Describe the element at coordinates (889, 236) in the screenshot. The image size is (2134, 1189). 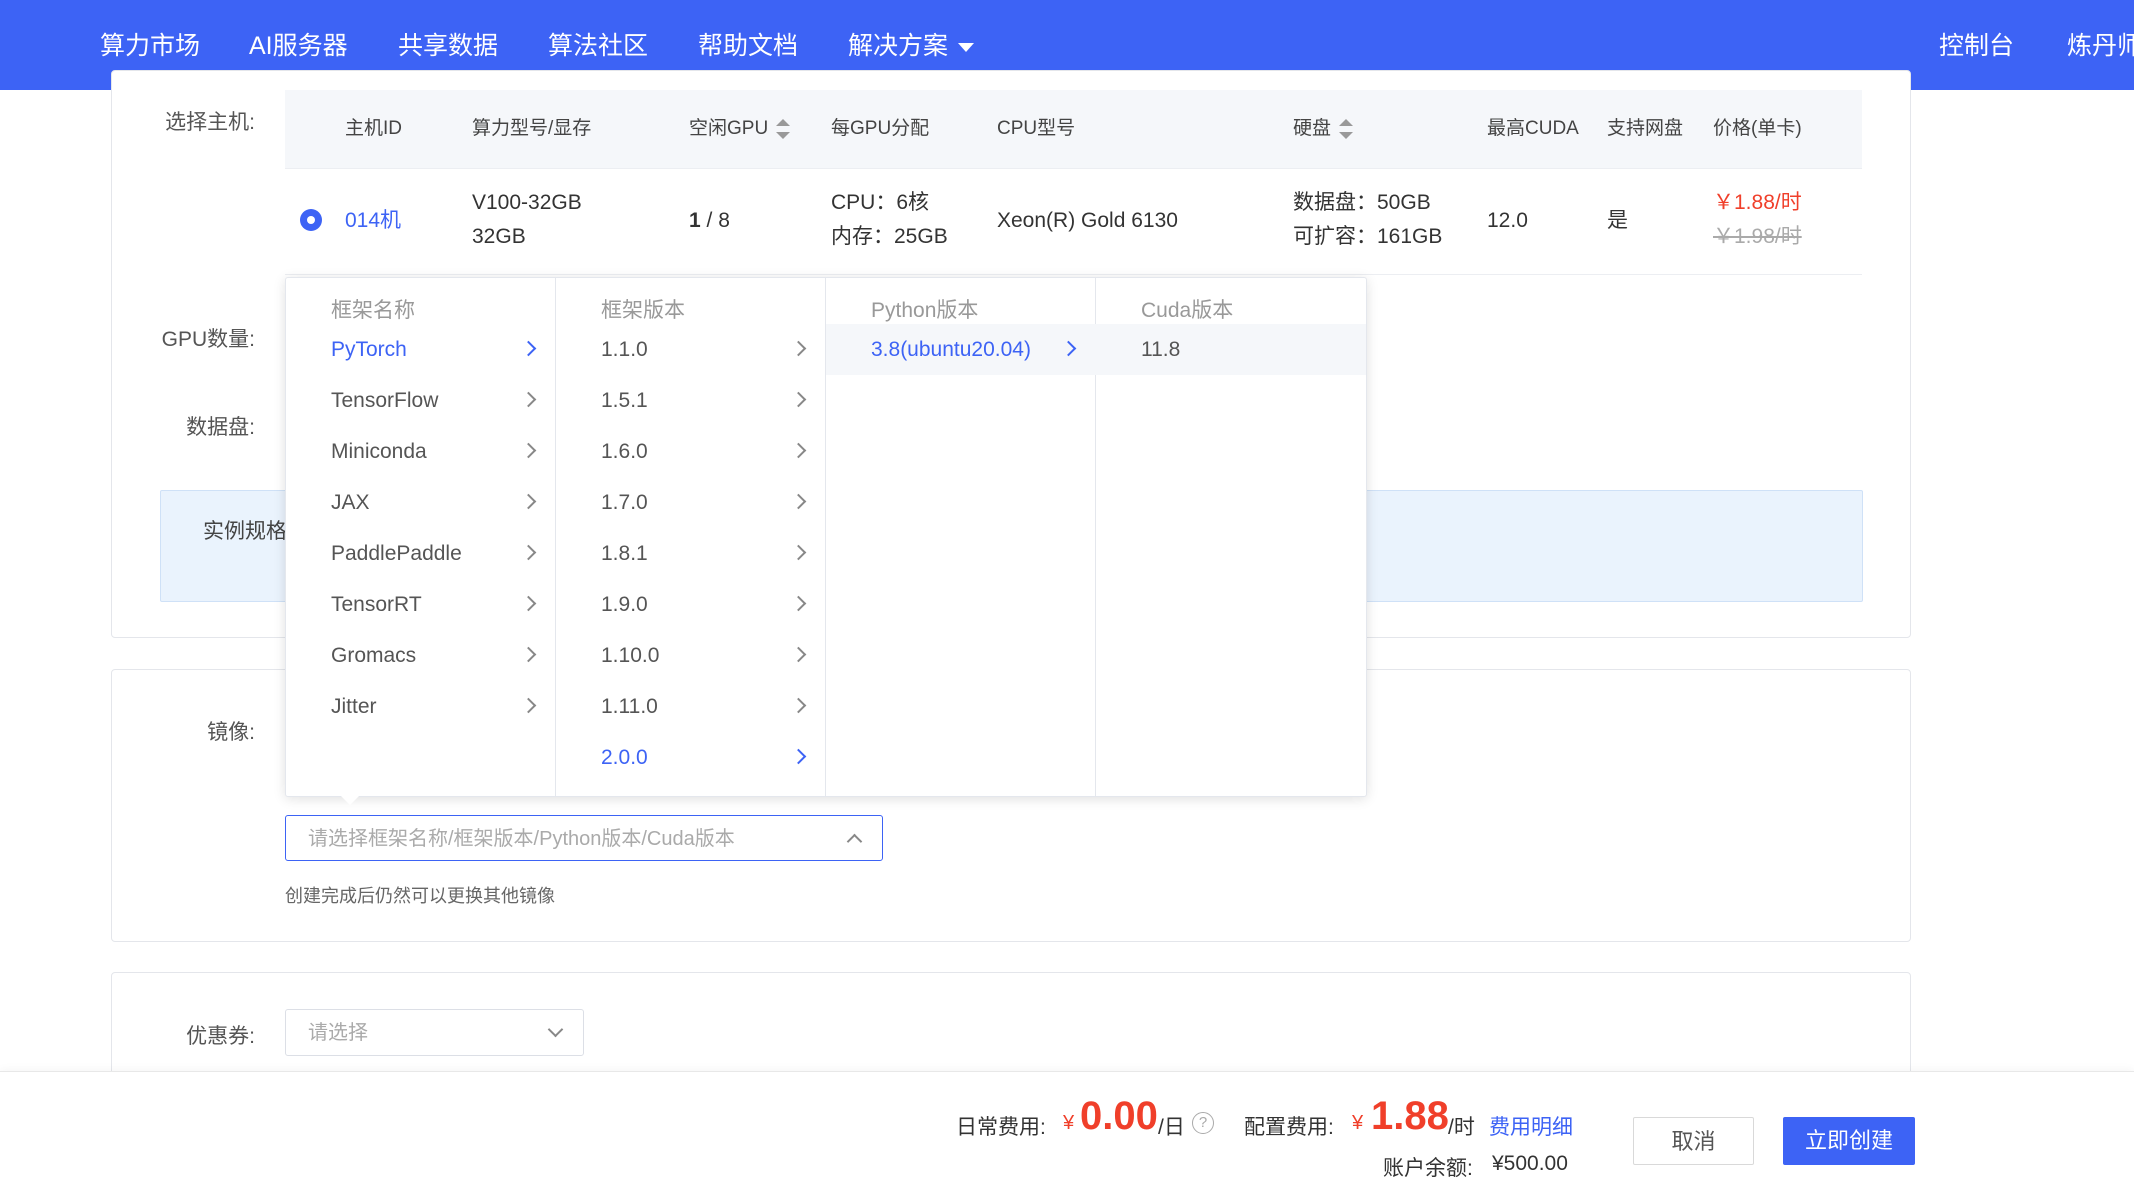
I see `mem-alloc: 内存：25GB` at that location.